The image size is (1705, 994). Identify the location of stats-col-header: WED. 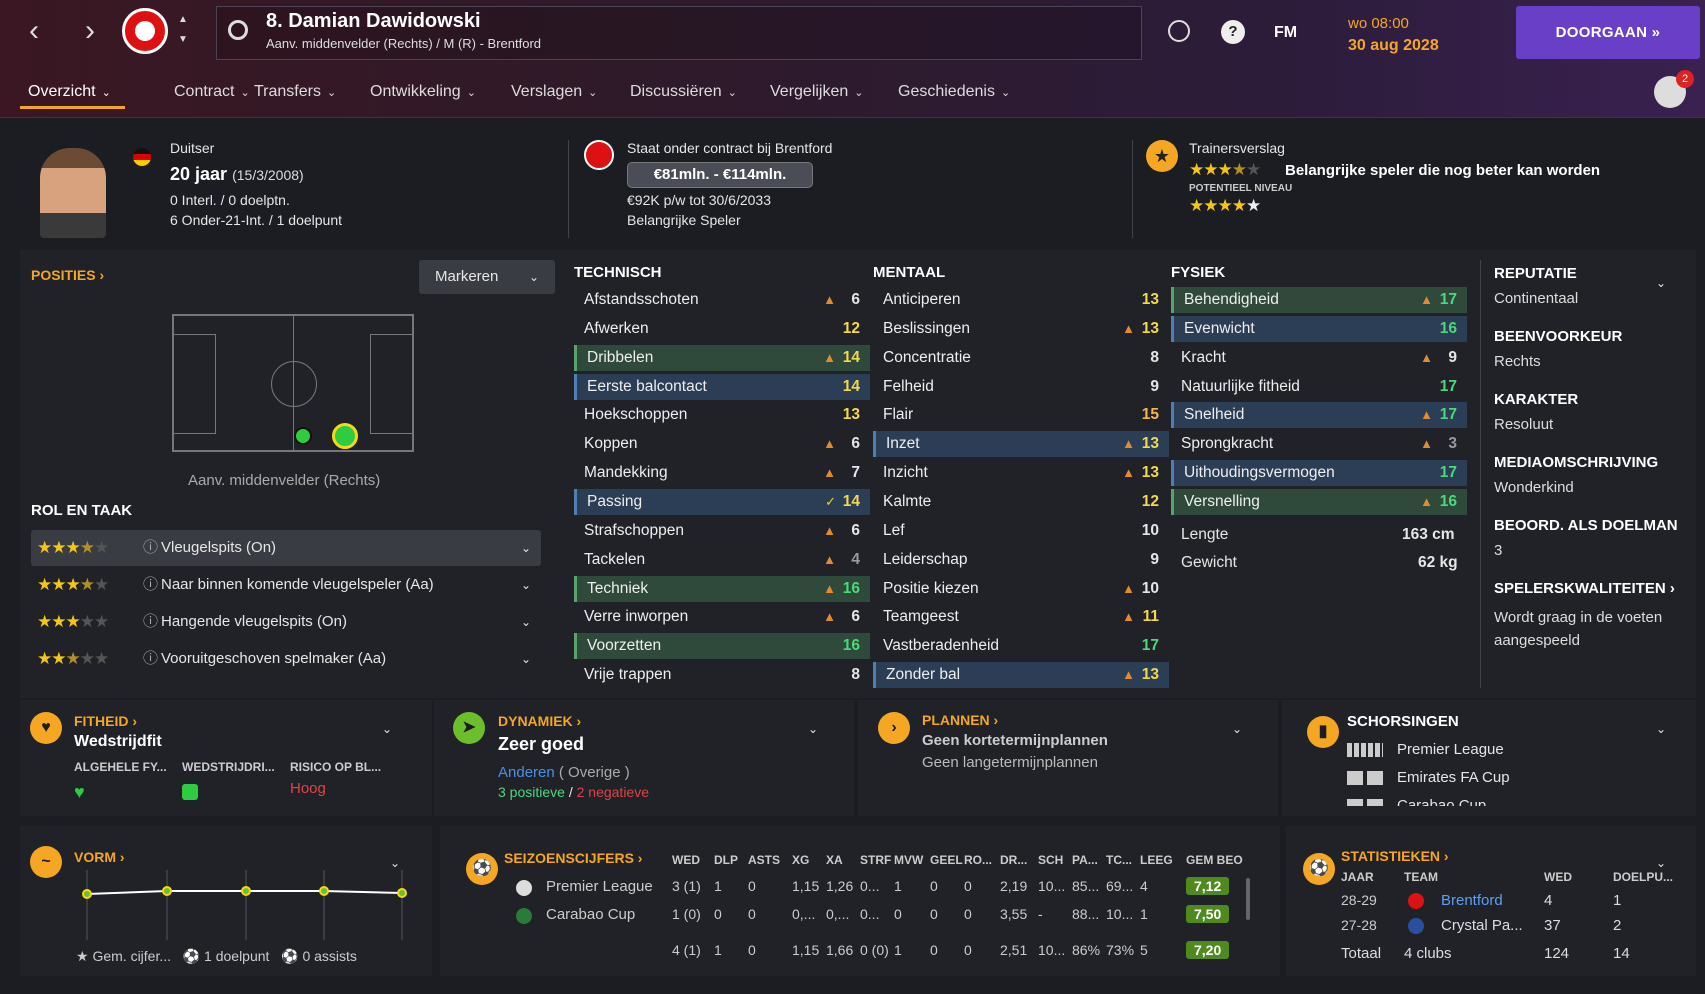
(1558, 877).